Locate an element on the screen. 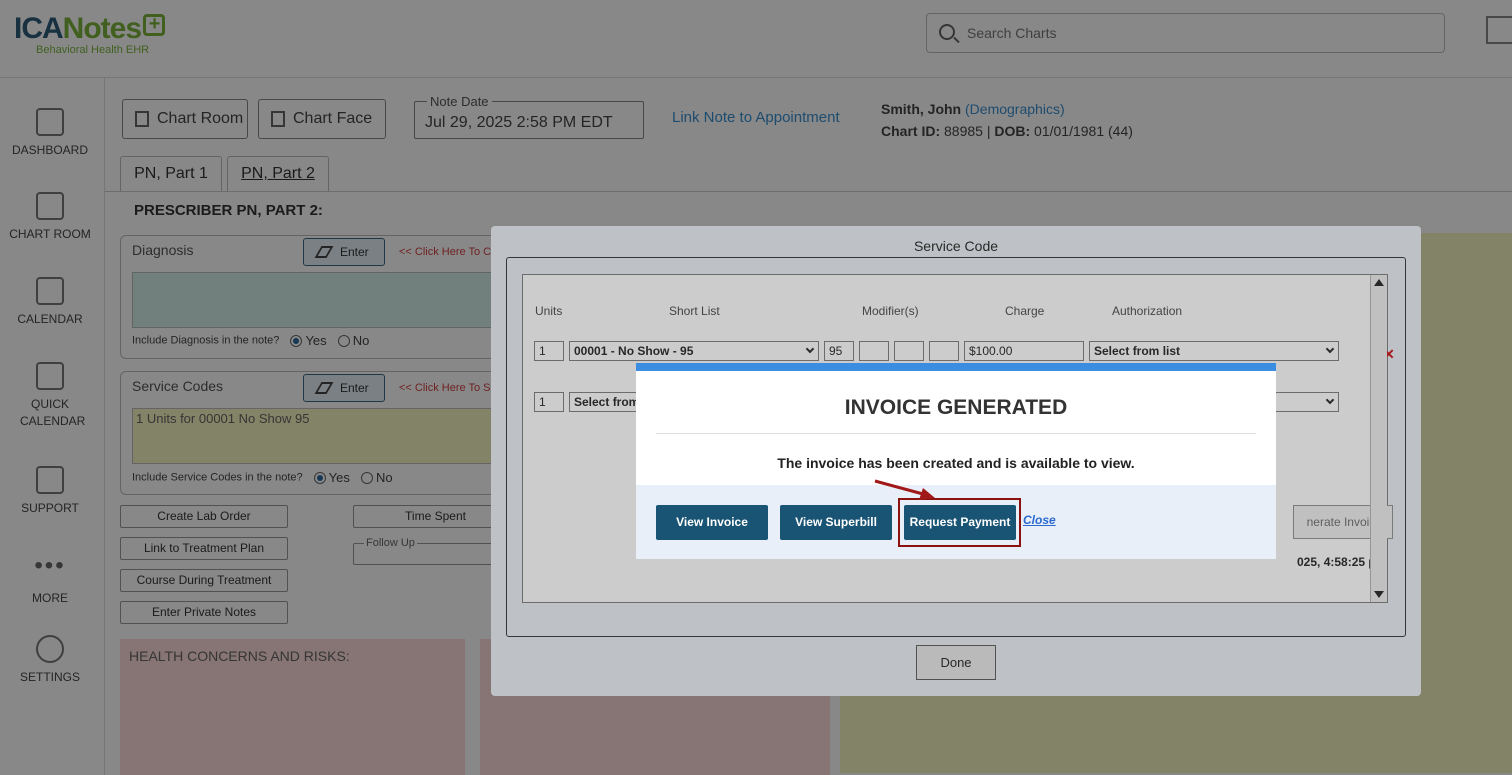  view-invoice-button: View Invoice is located at coordinates (712, 522).